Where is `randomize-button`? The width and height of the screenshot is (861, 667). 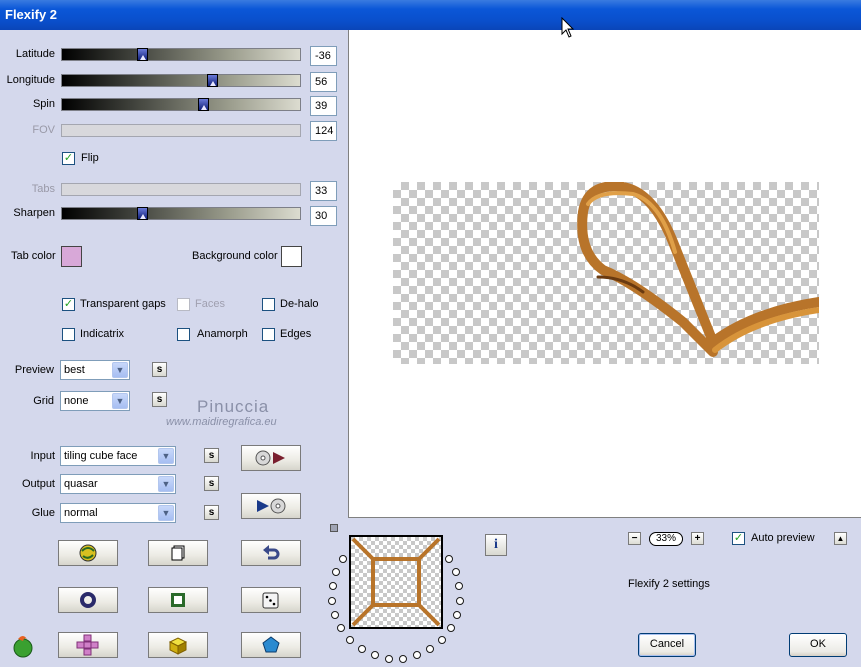
randomize-button is located at coordinates (88, 553).